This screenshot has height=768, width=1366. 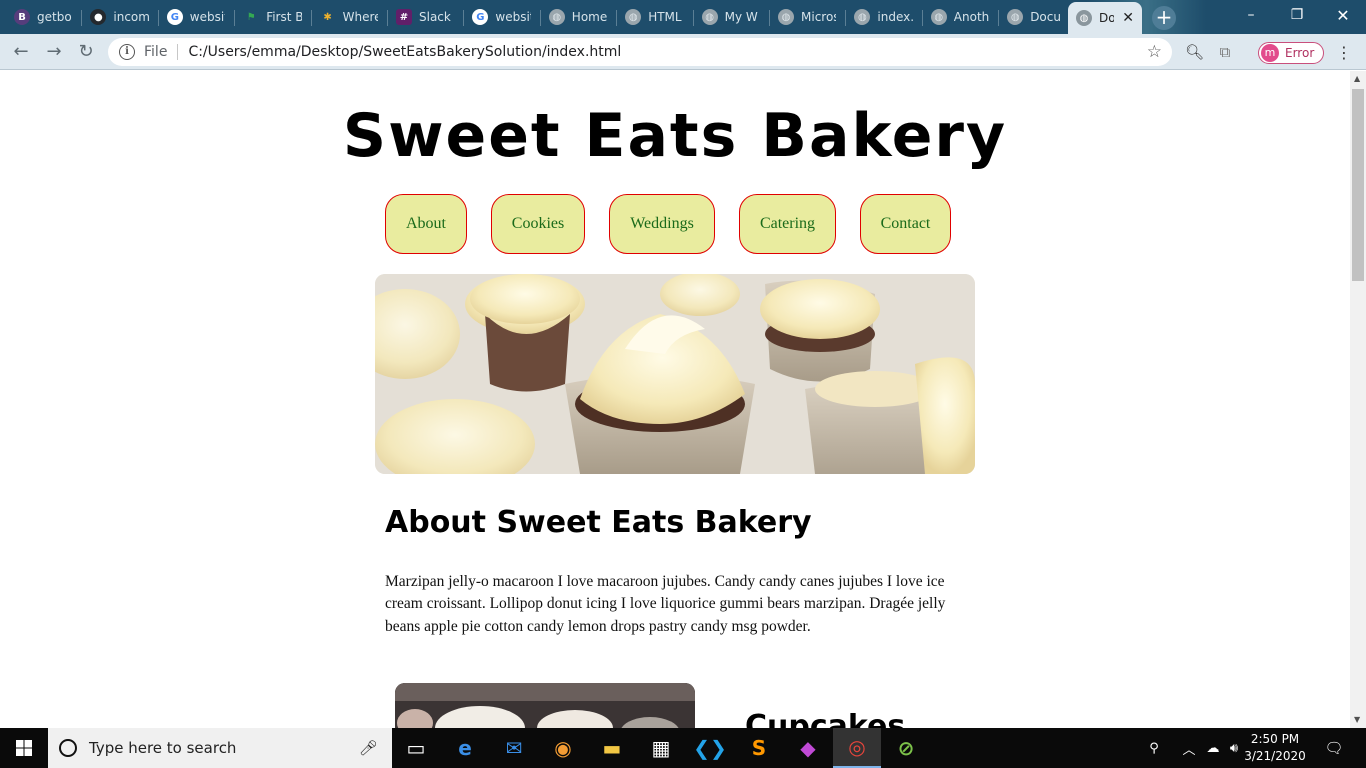 What do you see at coordinates (905, 224) in the screenshot?
I see `nav-contact: Contact` at bounding box center [905, 224].